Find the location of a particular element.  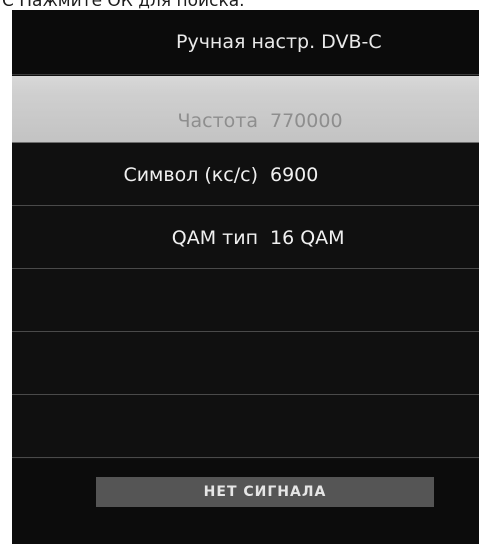

frequency-value: 770000 is located at coordinates (306, 107).